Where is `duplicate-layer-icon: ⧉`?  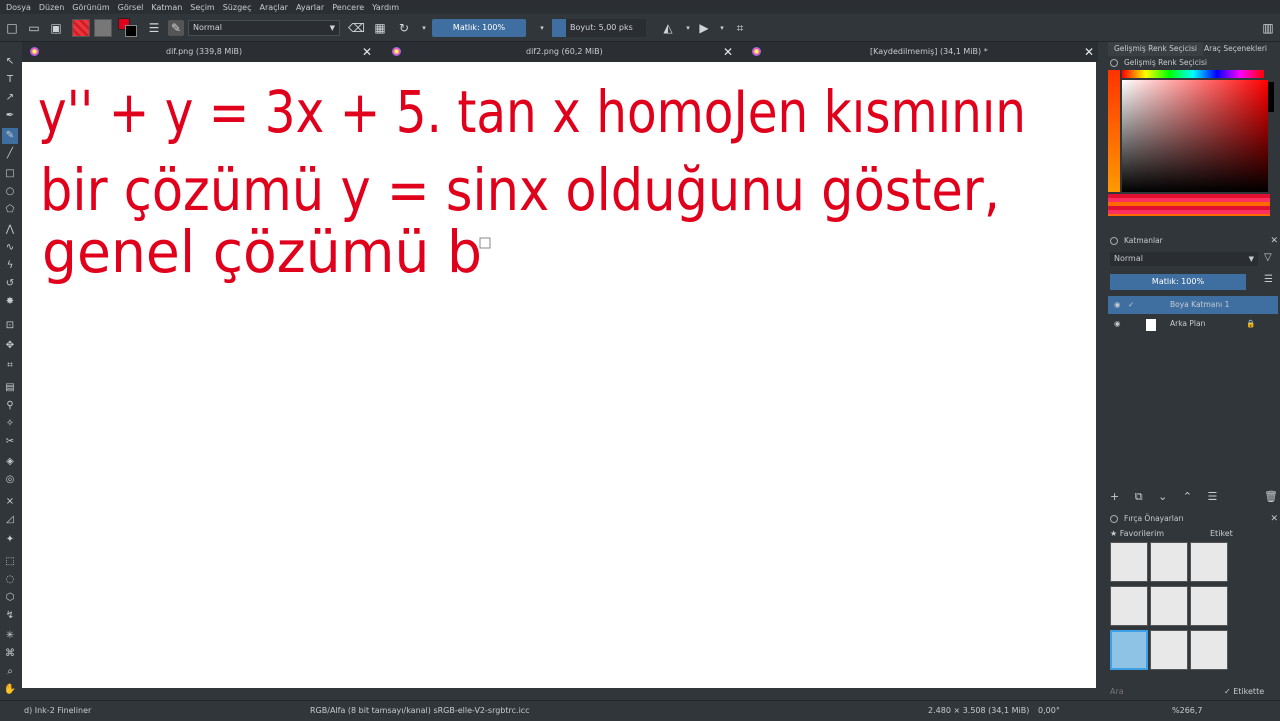 duplicate-layer-icon: ⧉ is located at coordinates (1142, 496).